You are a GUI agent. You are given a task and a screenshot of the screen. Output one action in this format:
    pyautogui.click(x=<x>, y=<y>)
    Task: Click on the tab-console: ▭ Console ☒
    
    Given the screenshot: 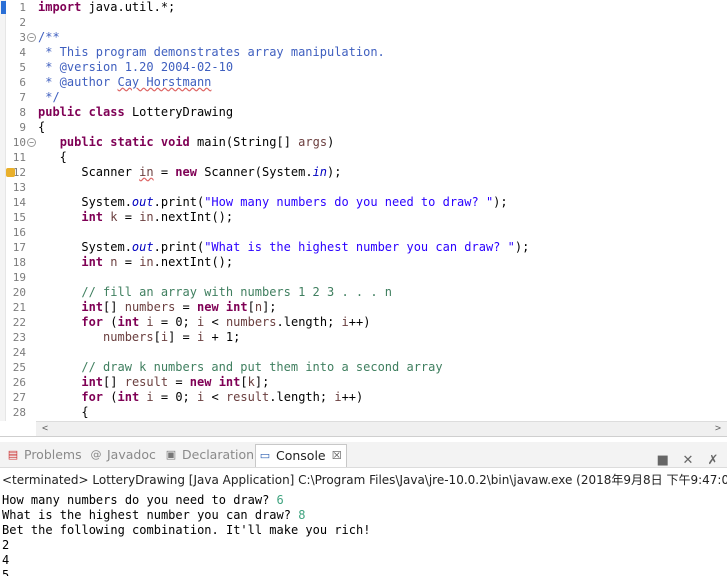 What is the action you would take?
    pyautogui.click(x=301, y=455)
    